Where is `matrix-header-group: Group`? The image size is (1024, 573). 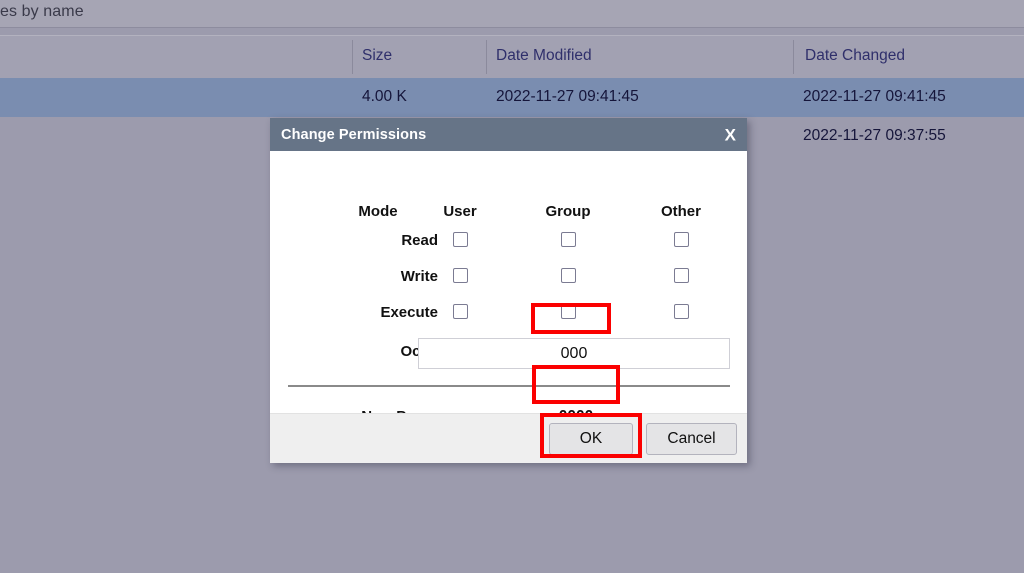 matrix-header-group: Group is located at coordinates (568, 211).